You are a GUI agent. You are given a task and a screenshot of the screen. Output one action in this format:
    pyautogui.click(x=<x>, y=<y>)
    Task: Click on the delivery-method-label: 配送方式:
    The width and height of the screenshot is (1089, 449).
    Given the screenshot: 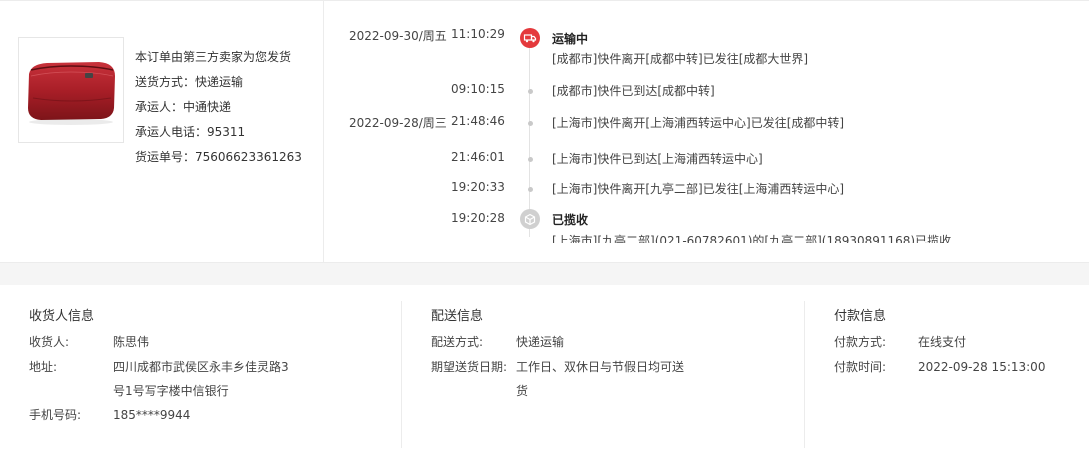 What is the action you would take?
    pyautogui.click(x=457, y=342)
    